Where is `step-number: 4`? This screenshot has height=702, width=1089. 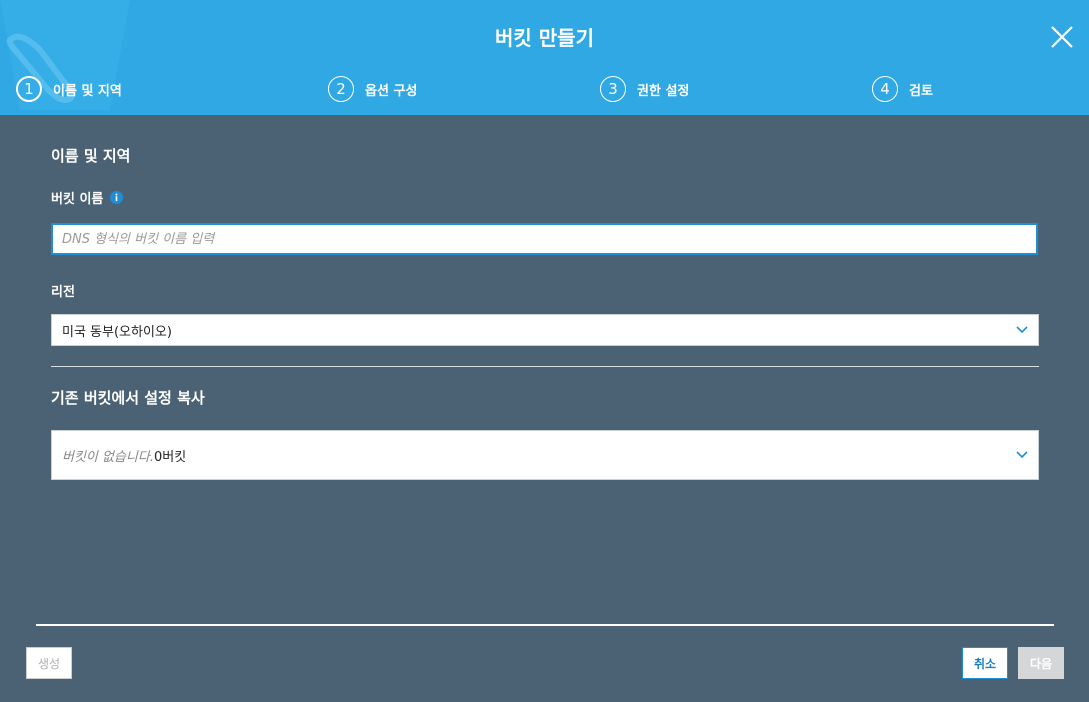
step-number: 4 is located at coordinates (885, 89).